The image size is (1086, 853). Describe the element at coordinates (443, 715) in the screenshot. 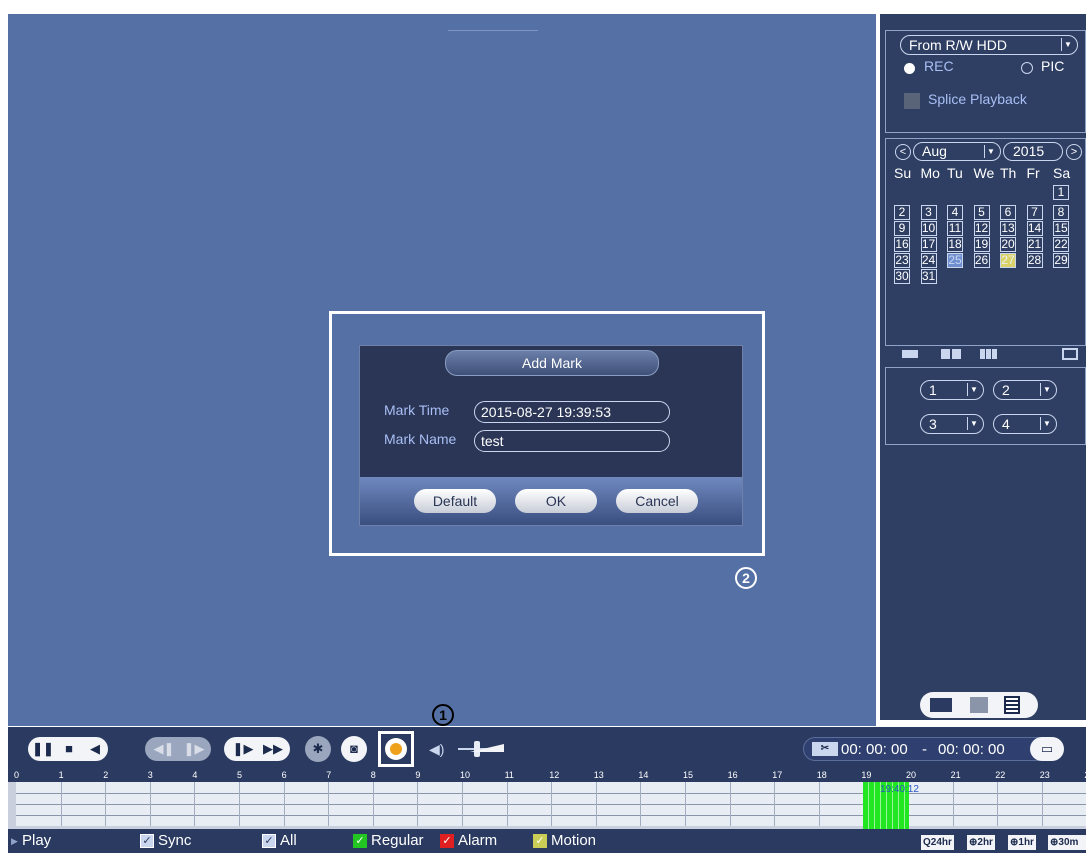

I see `callout-one: 1` at that location.